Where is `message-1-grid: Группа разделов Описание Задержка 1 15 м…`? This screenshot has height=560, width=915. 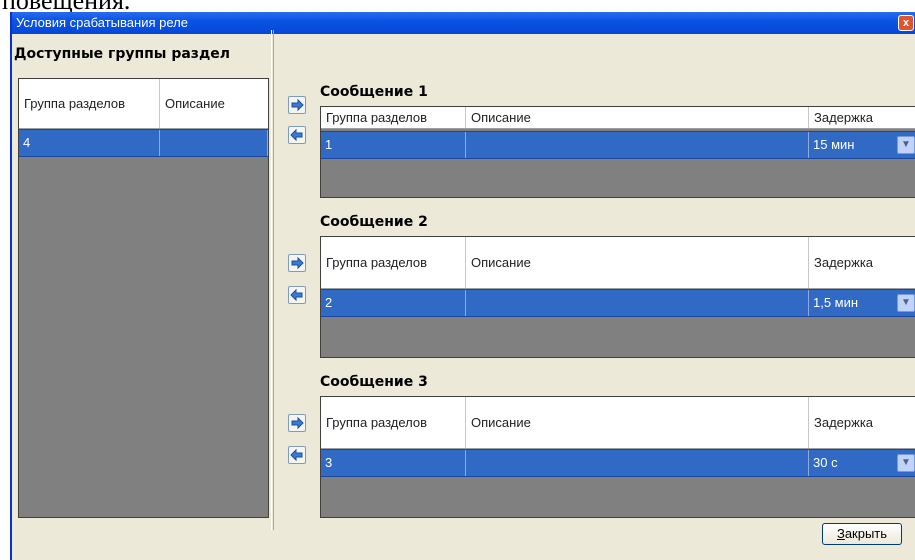 message-1-grid: Группа разделов Описание Задержка 1 15 м… is located at coordinates (617, 152).